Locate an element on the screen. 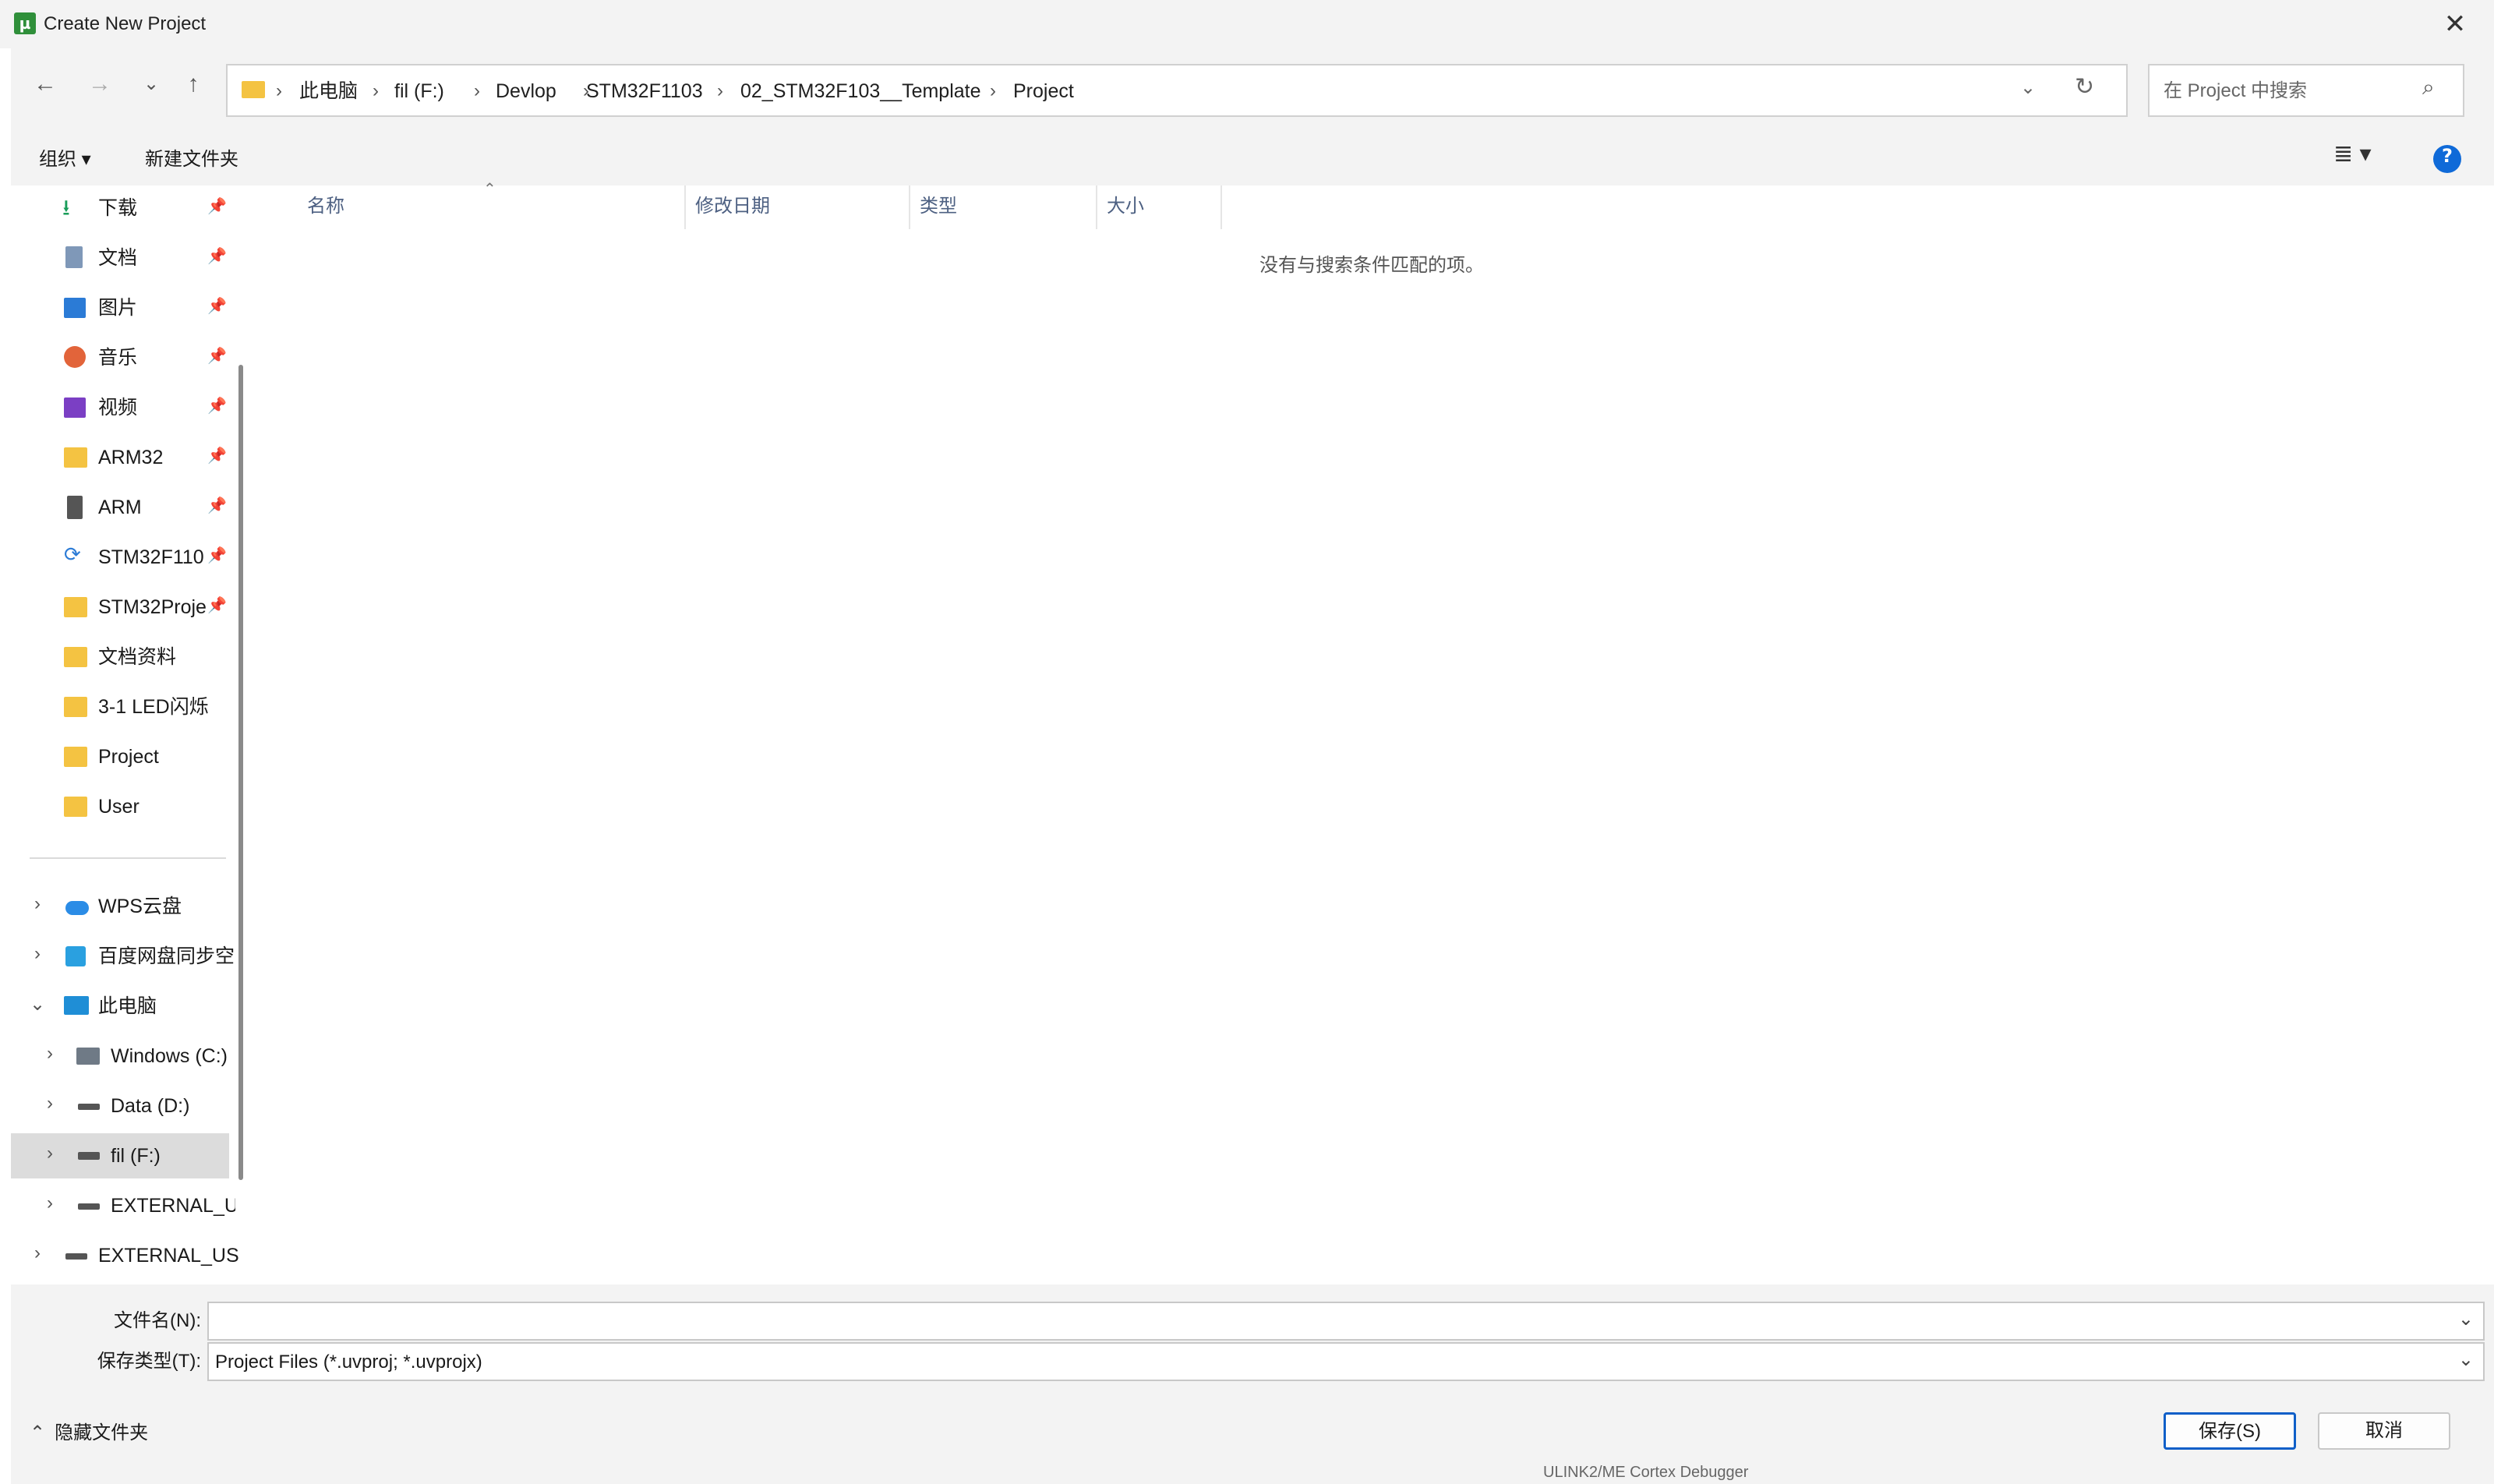  filename-input is located at coordinates (1326, 1322).